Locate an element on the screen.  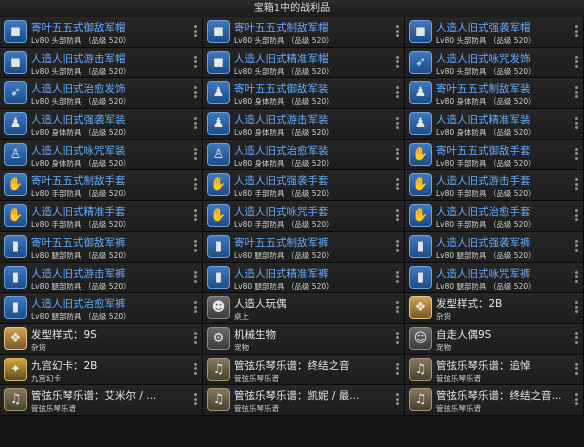
loot-item: ♟ 寄叶五五式制敌军装 Lv80 身体防具 （品级 520） is located at coordinates (494, 94).